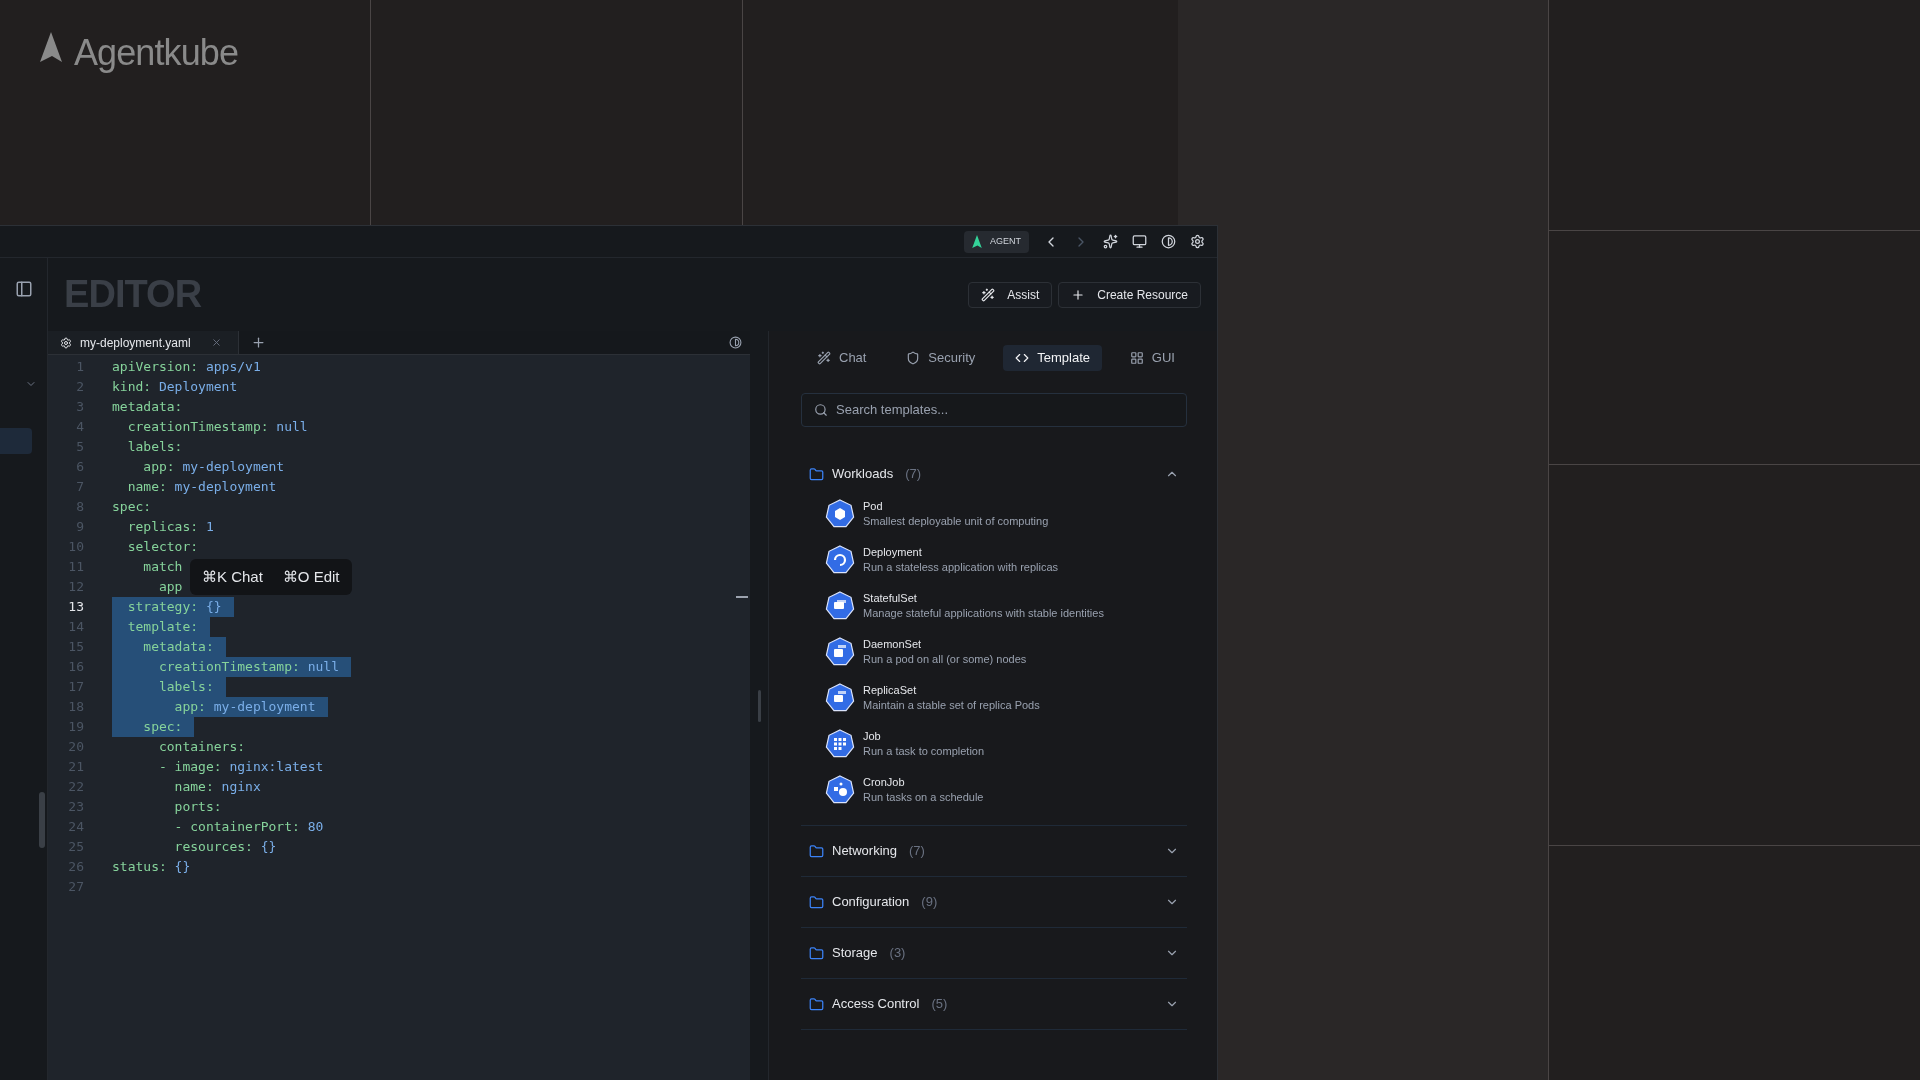  Describe the element at coordinates (76, 727) in the screenshot. I see `line-number: 19` at that location.